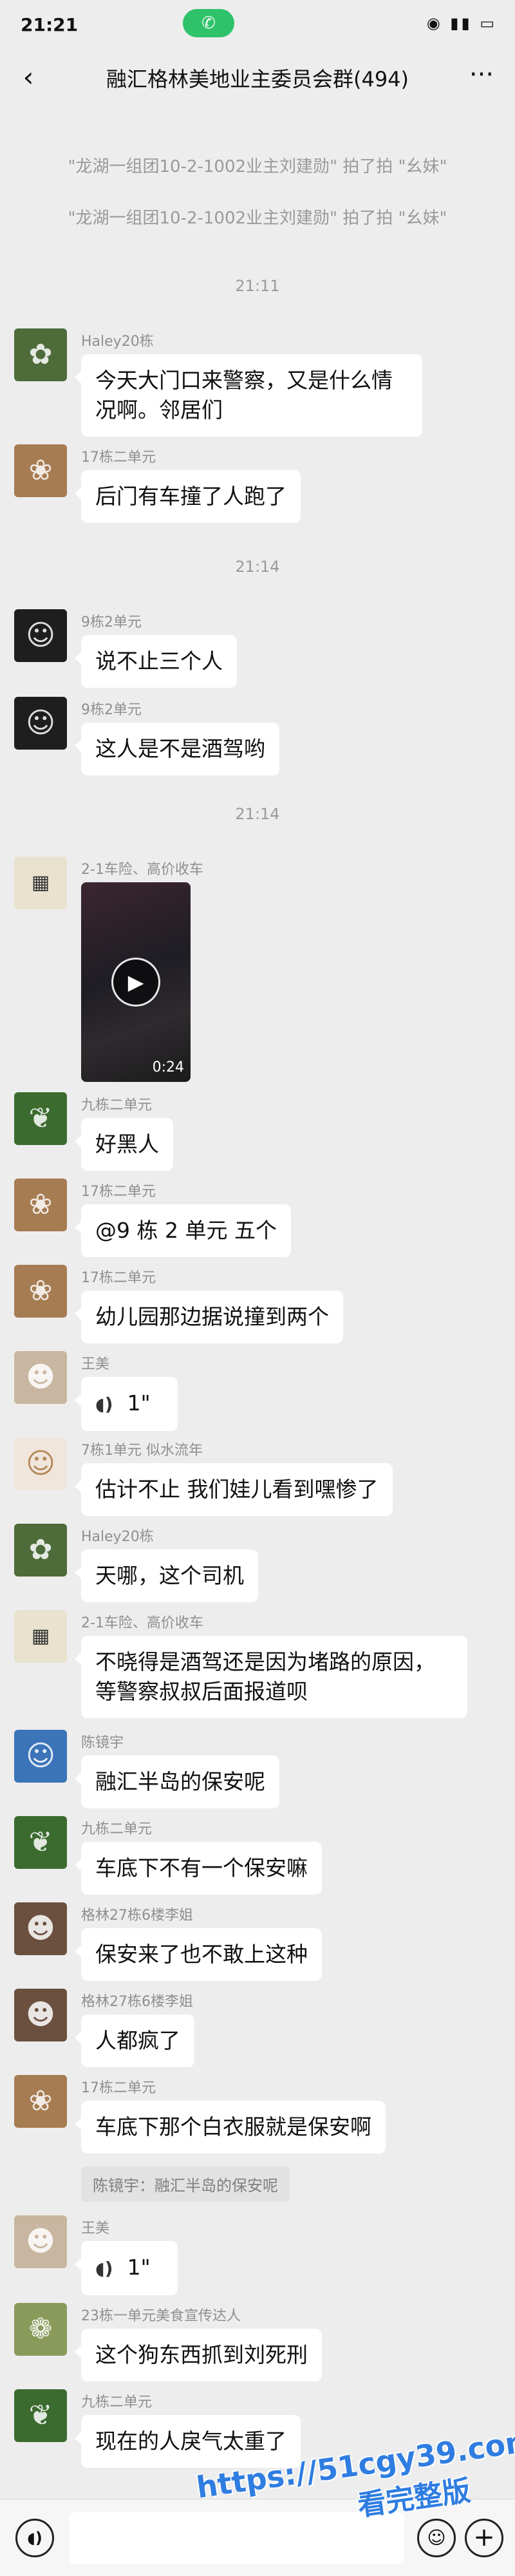  I want to click on more-icon: ···, so click(482, 77).